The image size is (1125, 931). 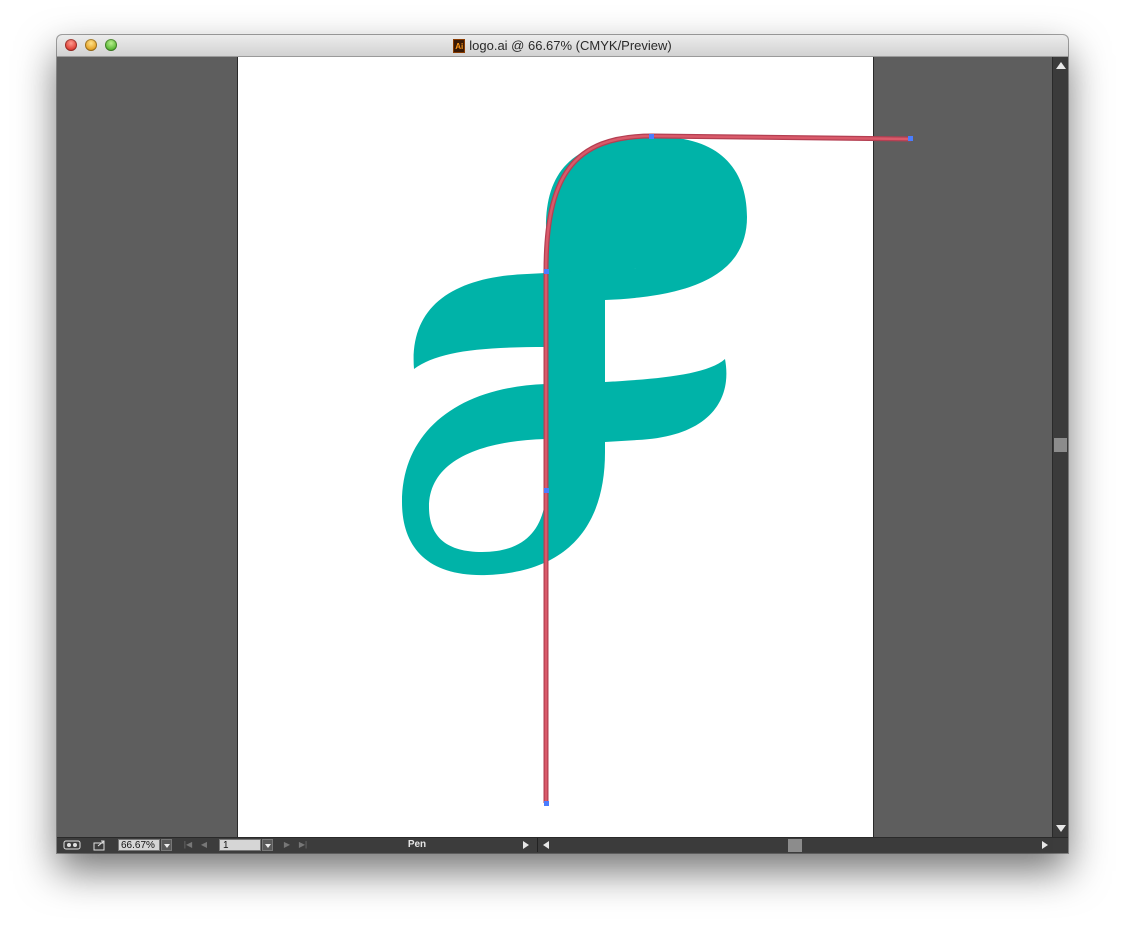 I want to click on title-container: Ai logo.ai @ 66.67% (CMYK/Preview), so click(x=562, y=45).